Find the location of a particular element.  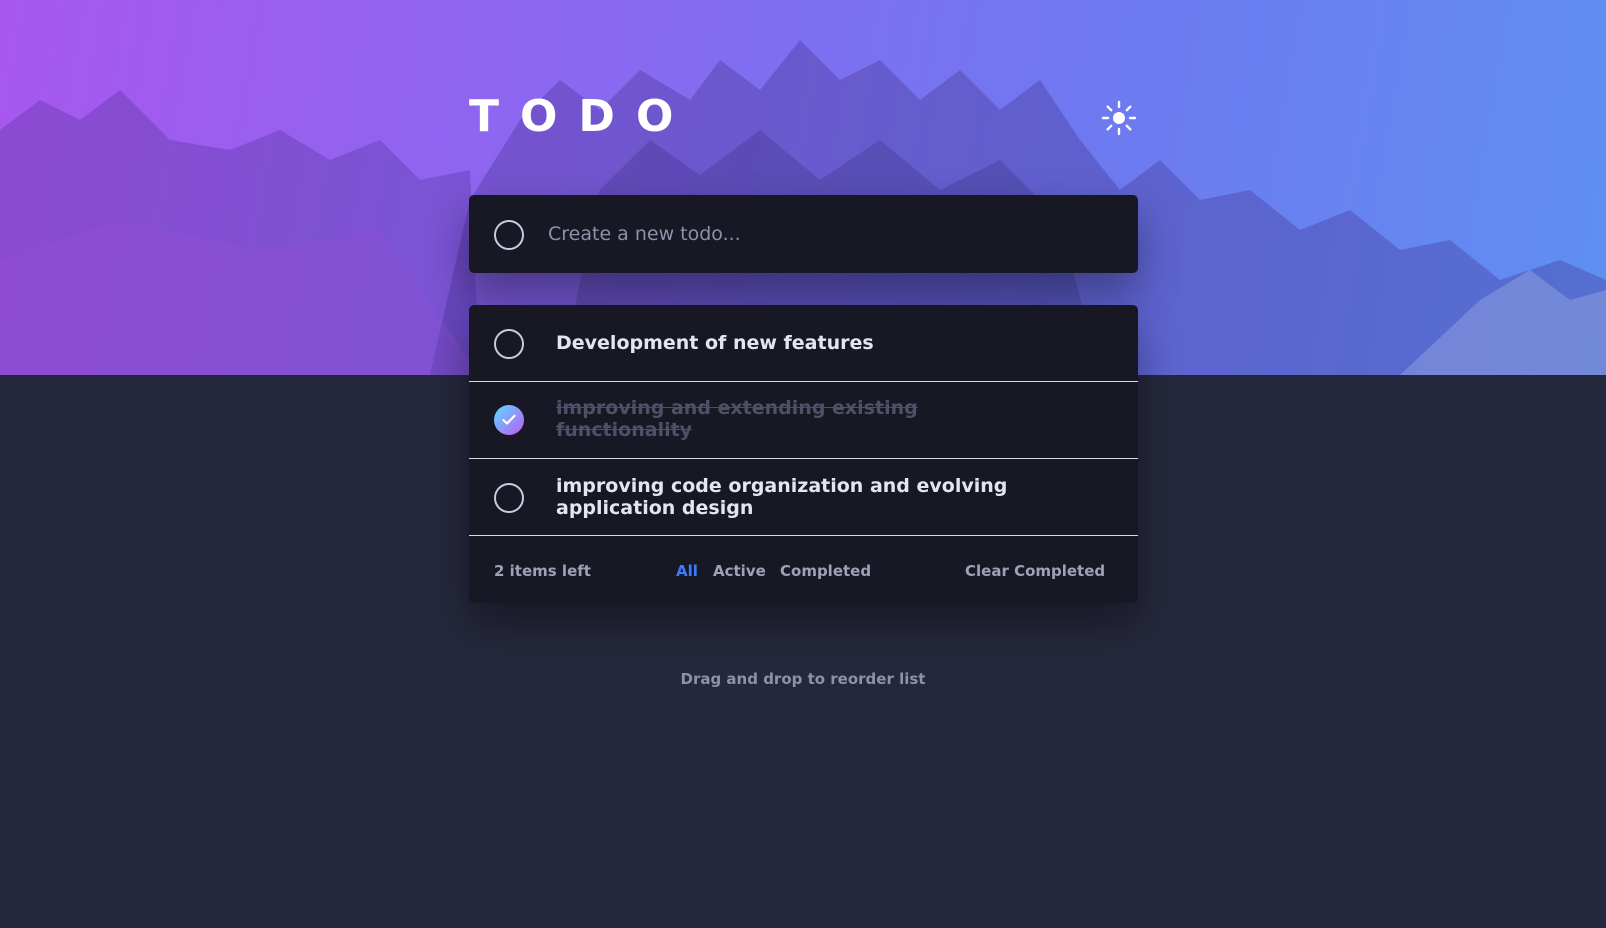

filter-all: All is located at coordinates (687, 571).